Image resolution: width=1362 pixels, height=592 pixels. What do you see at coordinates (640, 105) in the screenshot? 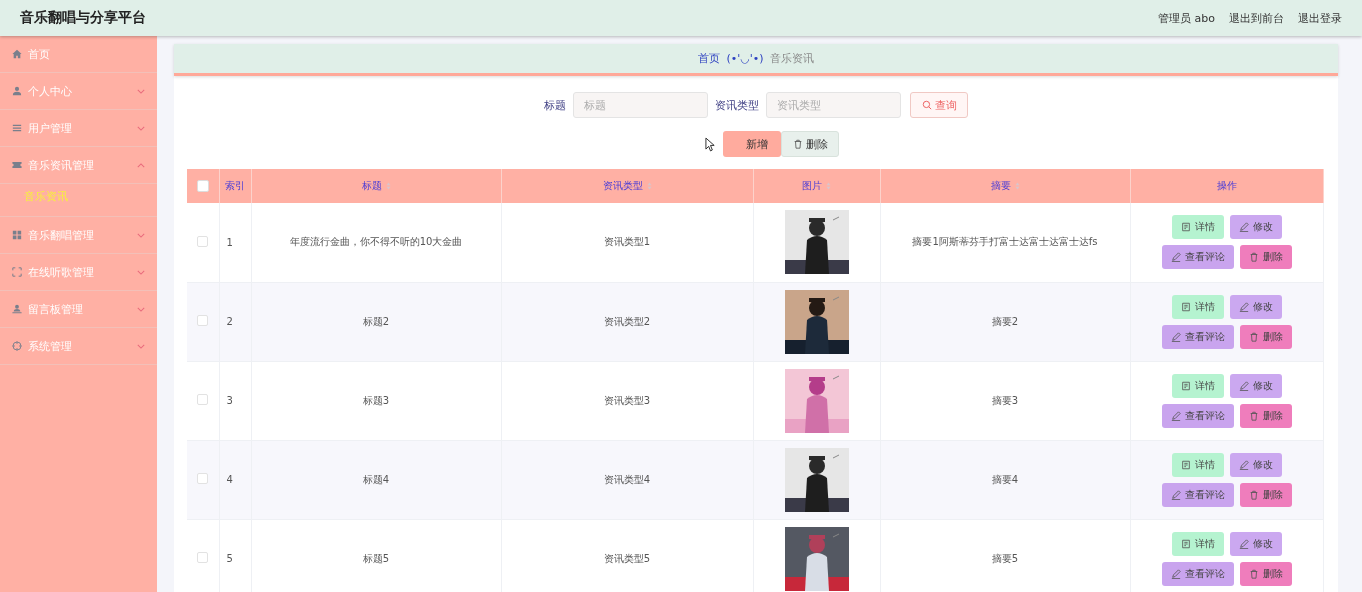
I see `search-field: 标题` at bounding box center [640, 105].